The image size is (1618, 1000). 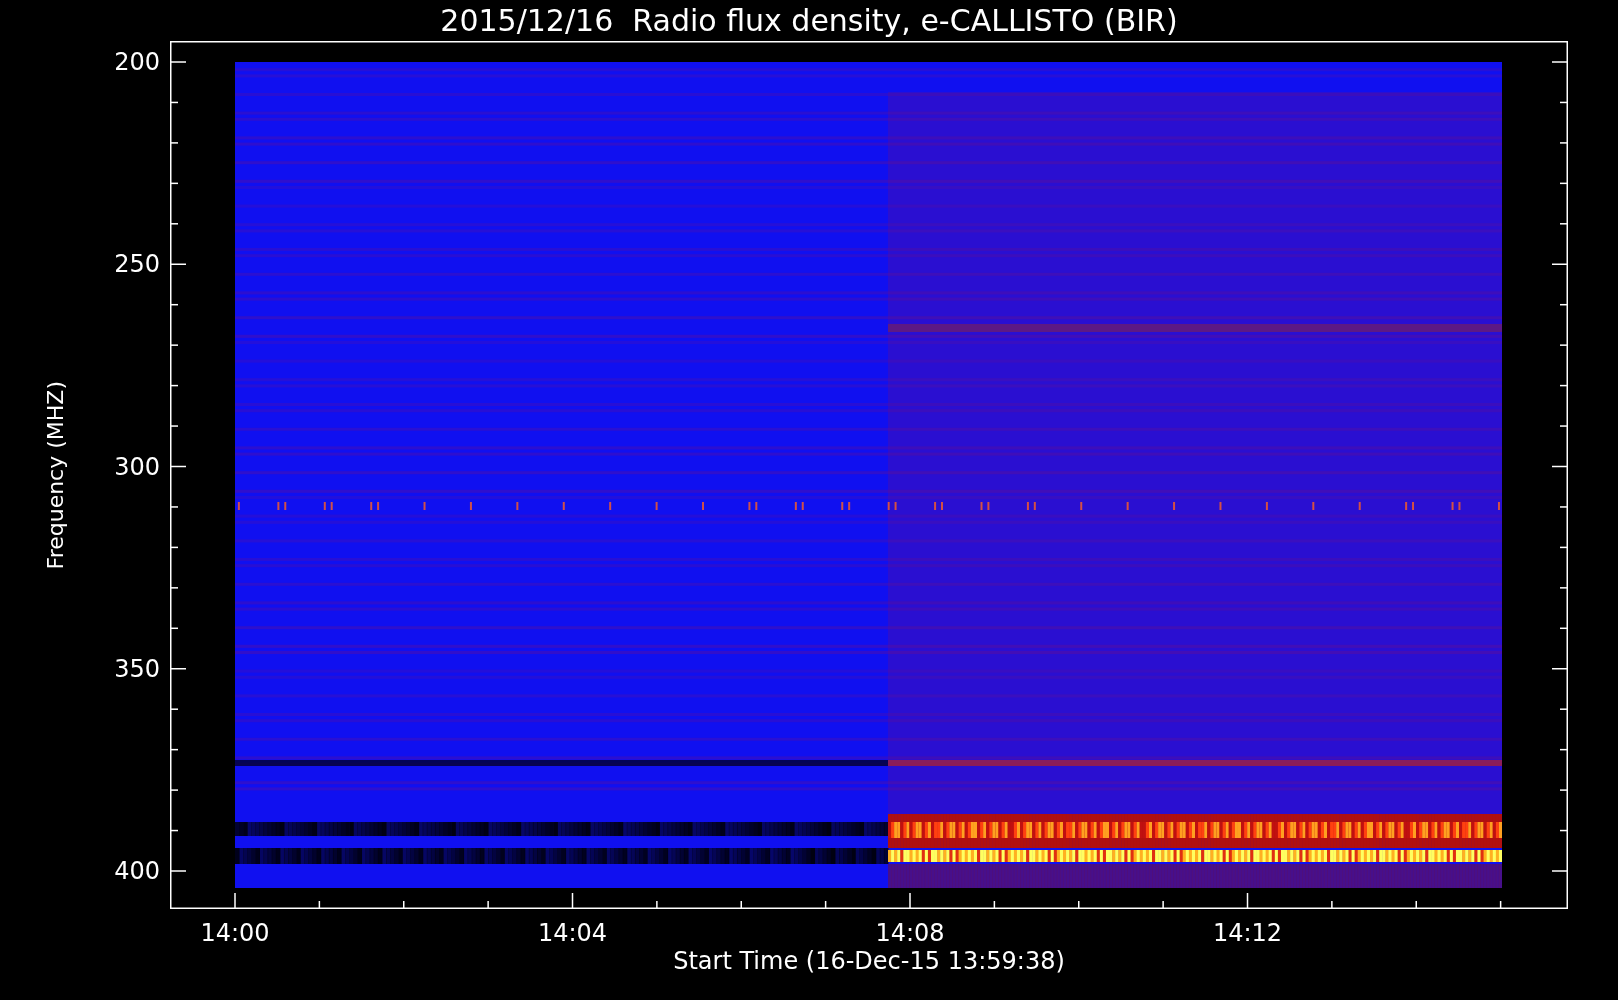 What do you see at coordinates (1247, 933) in the screenshot?
I see `x-tick-label: 14:12` at bounding box center [1247, 933].